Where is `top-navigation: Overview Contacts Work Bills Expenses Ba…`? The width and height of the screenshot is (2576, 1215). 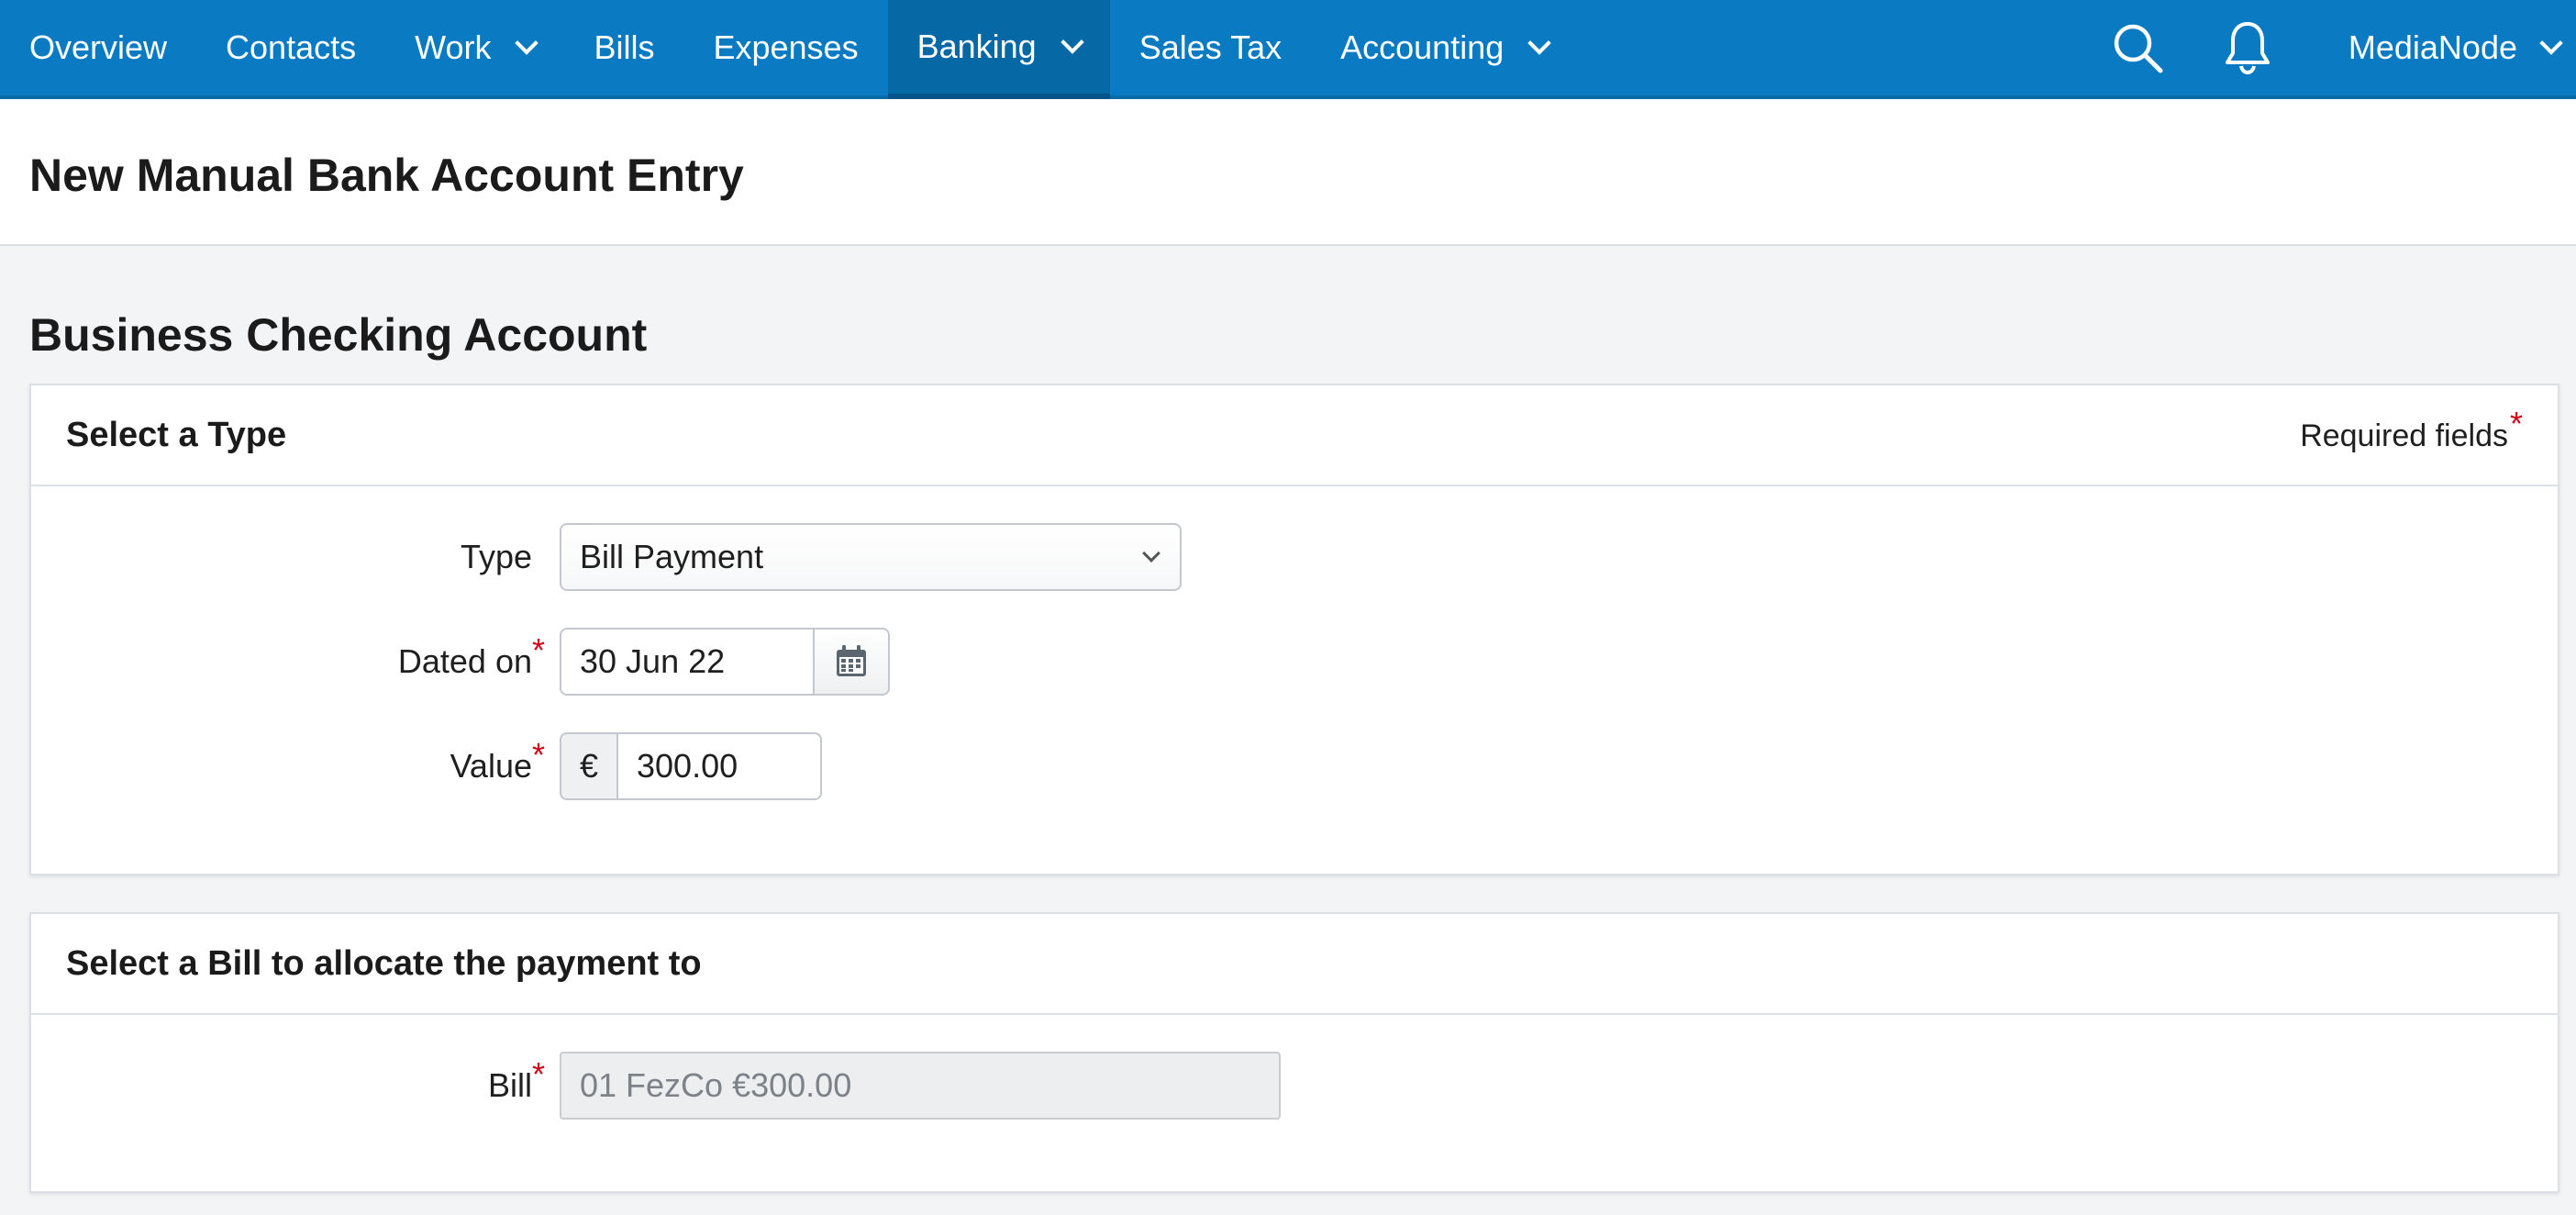 top-navigation: Overview Contacts Work Bills Expenses Ba… is located at coordinates (1288, 49).